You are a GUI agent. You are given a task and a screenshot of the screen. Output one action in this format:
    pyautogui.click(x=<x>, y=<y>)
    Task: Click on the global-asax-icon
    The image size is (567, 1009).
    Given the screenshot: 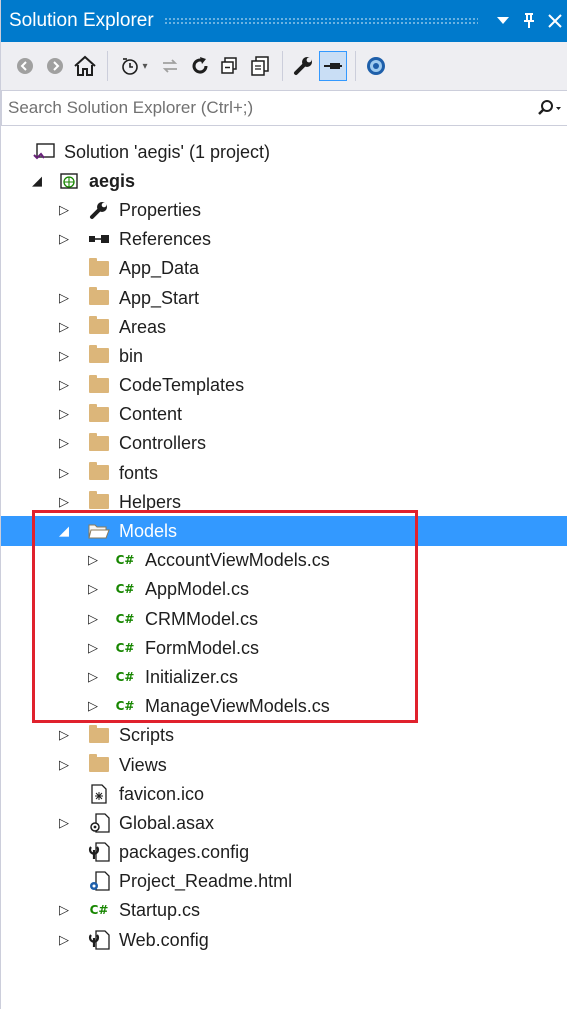 What is the action you would take?
    pyautogui.click(x=99, y=823)
    